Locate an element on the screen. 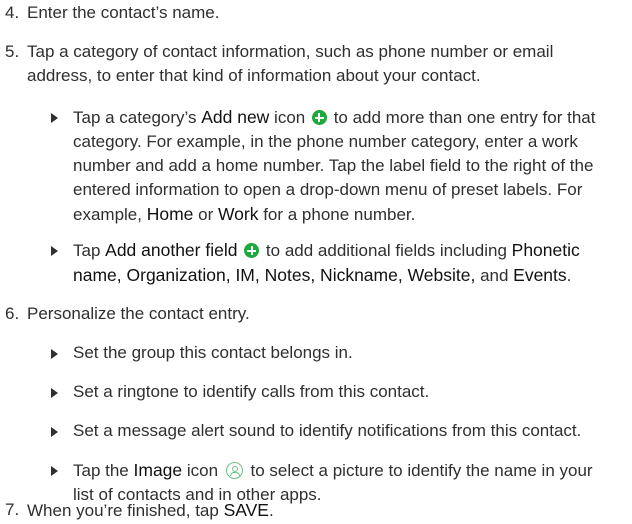 This screenshot has height=524, width=632. contact-image-icon is located at coordinates (234, 470).